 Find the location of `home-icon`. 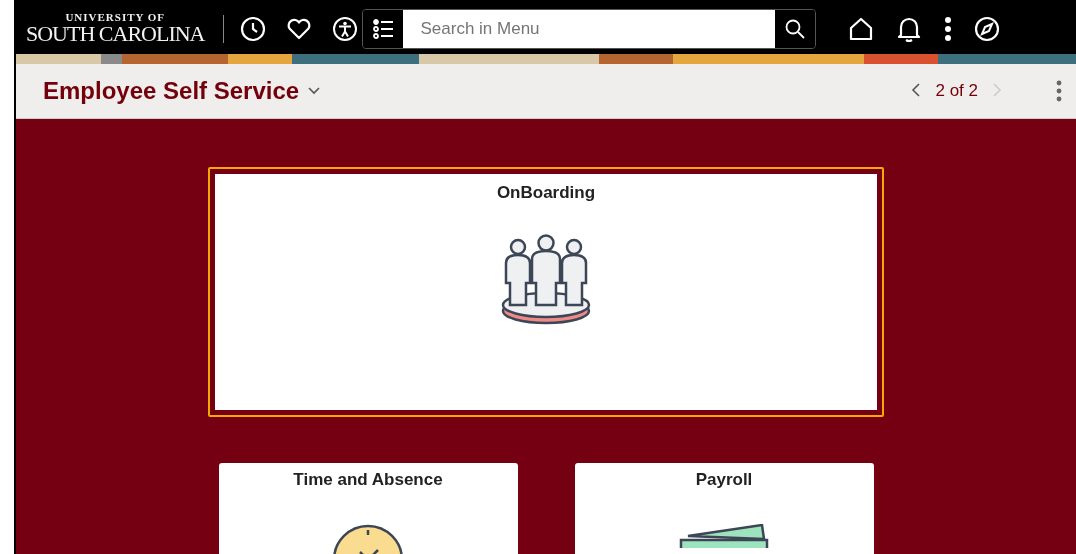

home-icon is located at coordinates (860, 28).